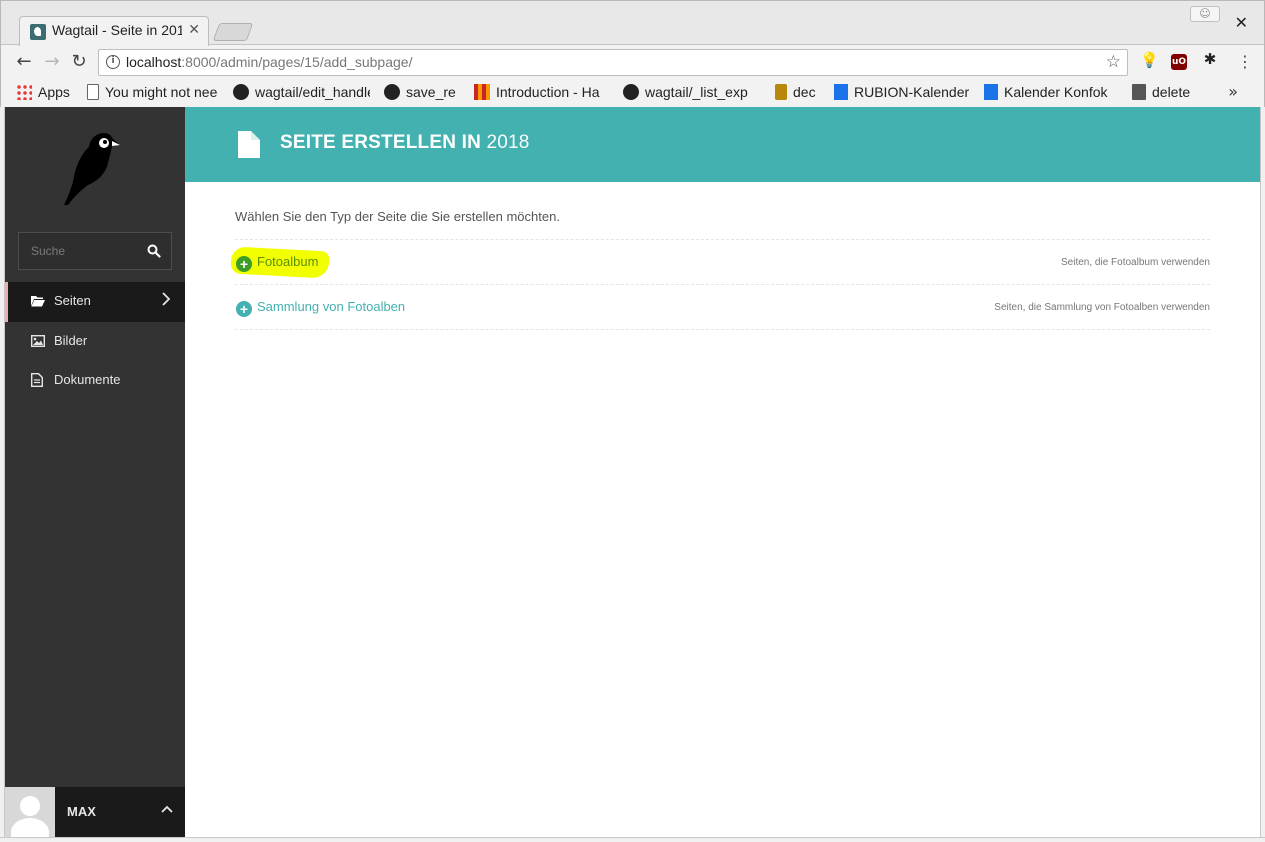 The height and width of the screenshot is (842, 1265). Describe the element at coordinates (912, 92) in the screenshot. I see `bookmark-label: RUBION-Kalender` at that location.